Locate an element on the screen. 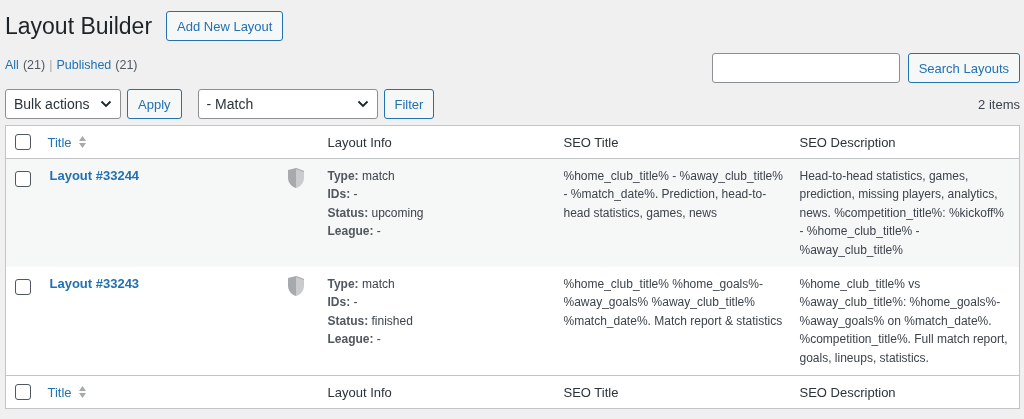 Image resolution: width=1024 pixels, height=419 pixels. info-line: Status: finished is located at coordinates (370, 321).